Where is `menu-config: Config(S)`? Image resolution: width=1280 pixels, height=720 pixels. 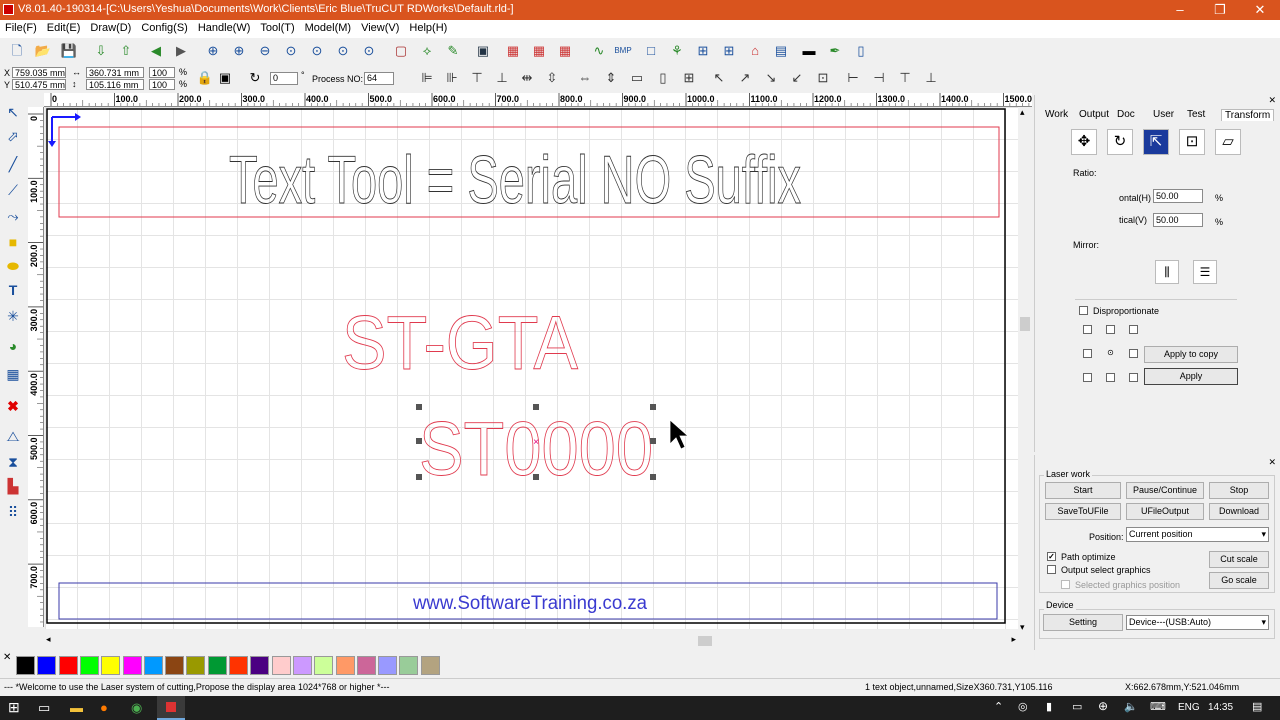
menu-config: Config(S) is located at coordinates (164, 28).